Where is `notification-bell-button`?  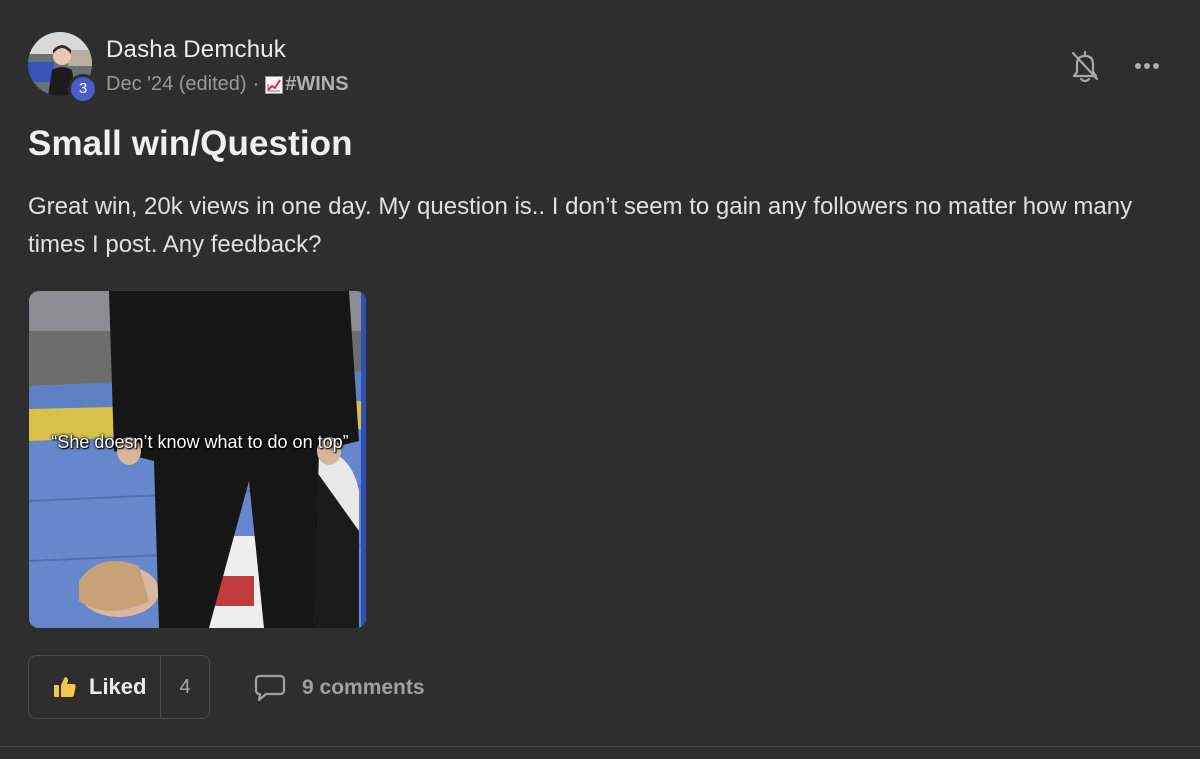
notification-bell-button is located at coordinates (1085, 66).